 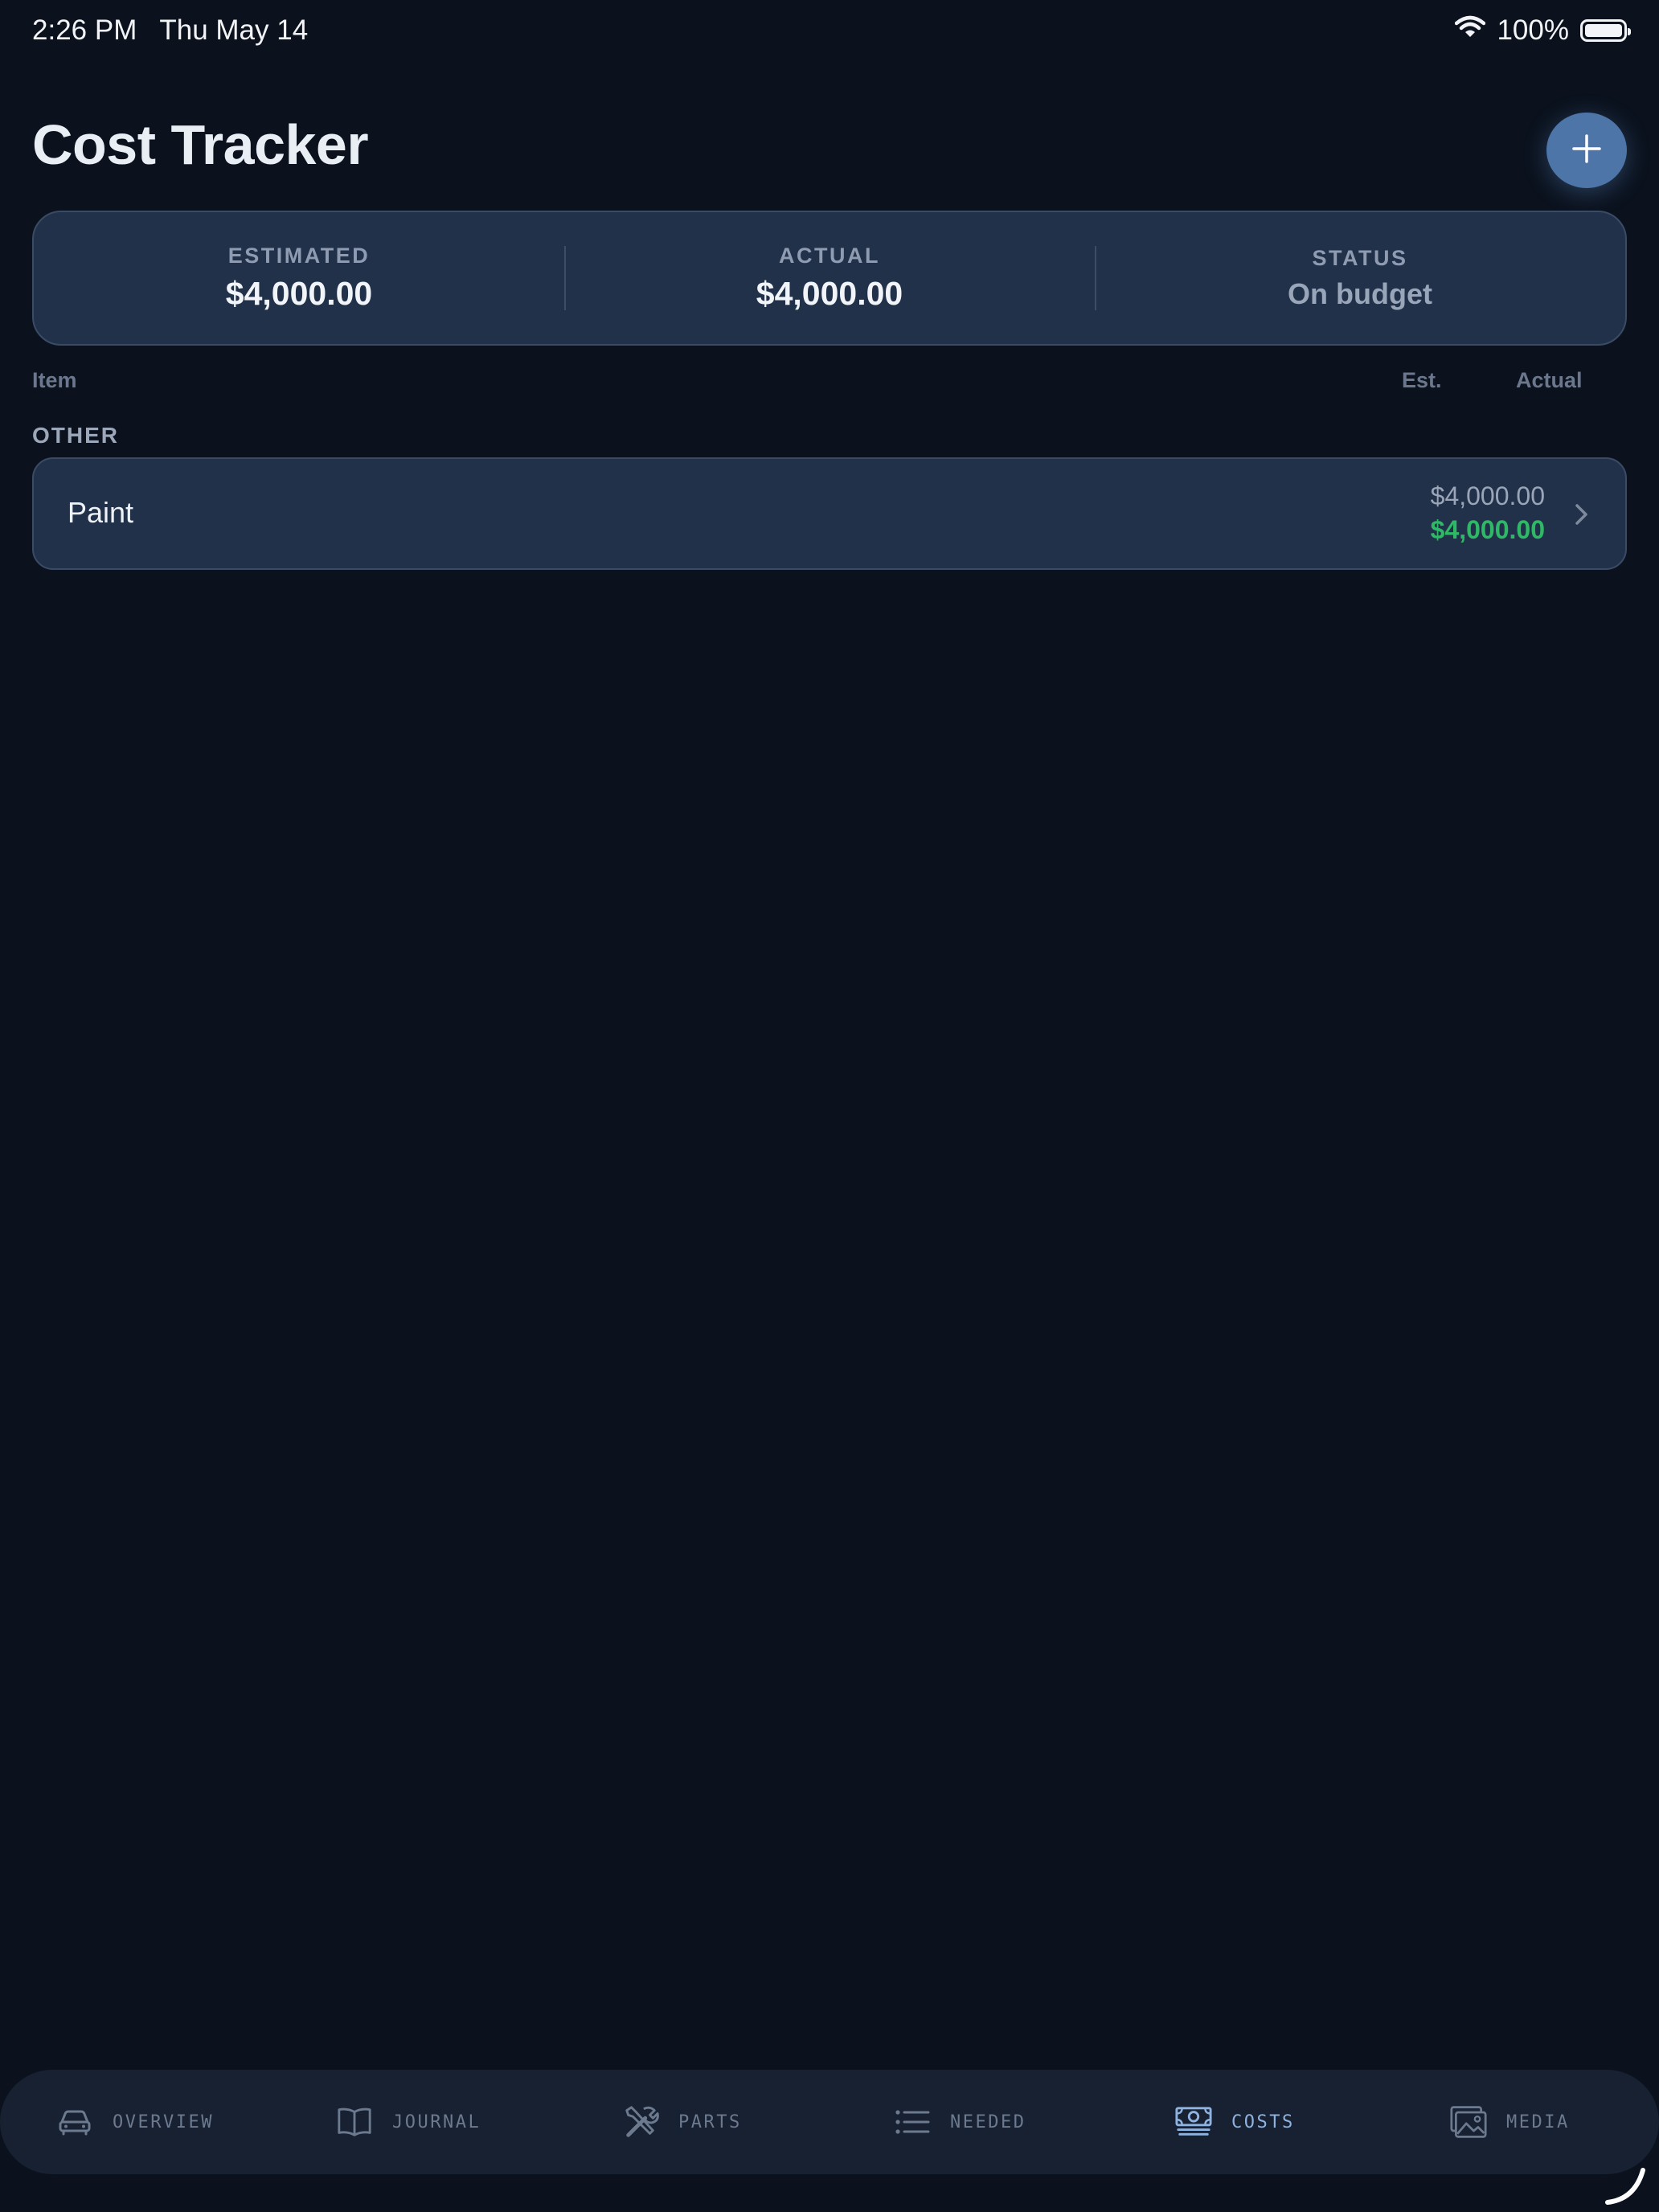 What do you see at coordinates (1538, 2122) in the screenshot?
I see `tab-media-label: MEDIA` at bounding box center [1538, 2122].